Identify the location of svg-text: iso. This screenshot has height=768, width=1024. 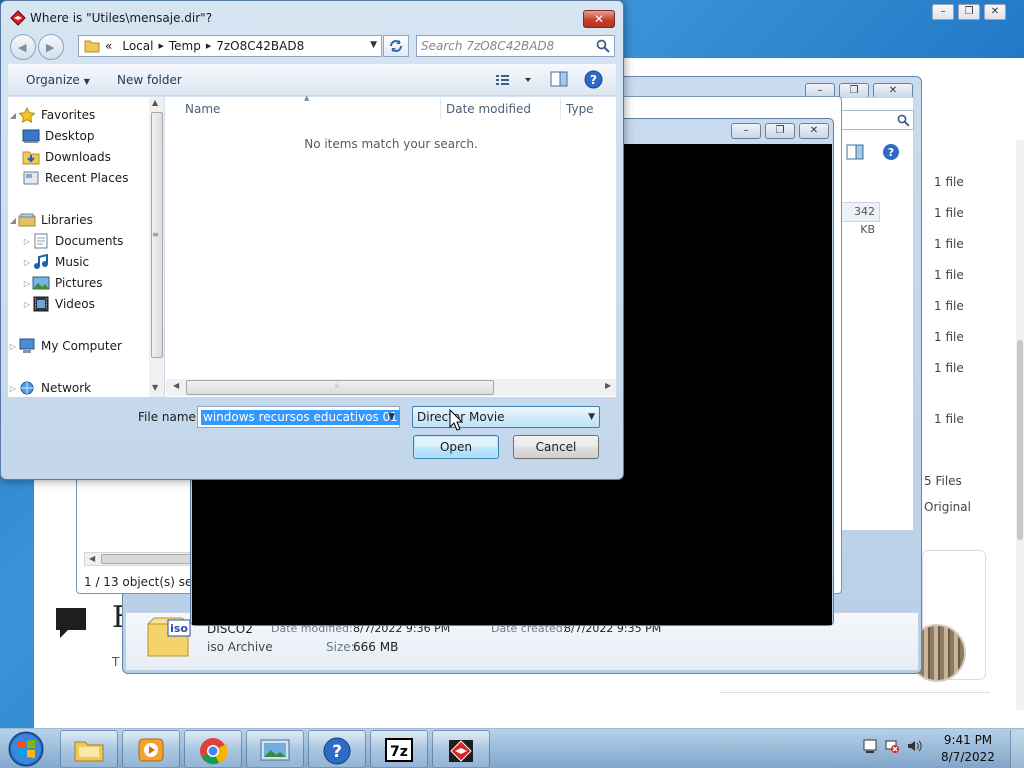
(179, 628).